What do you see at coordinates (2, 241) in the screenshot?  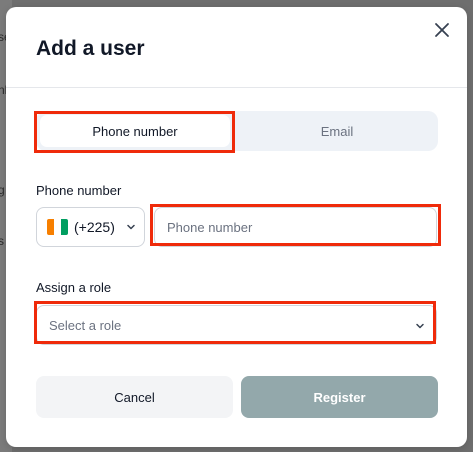 I see `background-text: s` at bounding box center [2, 241].